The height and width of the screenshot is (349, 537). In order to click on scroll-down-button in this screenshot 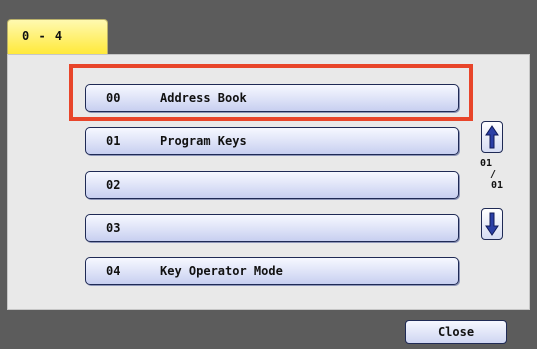, I will do `click(492, 224)`.